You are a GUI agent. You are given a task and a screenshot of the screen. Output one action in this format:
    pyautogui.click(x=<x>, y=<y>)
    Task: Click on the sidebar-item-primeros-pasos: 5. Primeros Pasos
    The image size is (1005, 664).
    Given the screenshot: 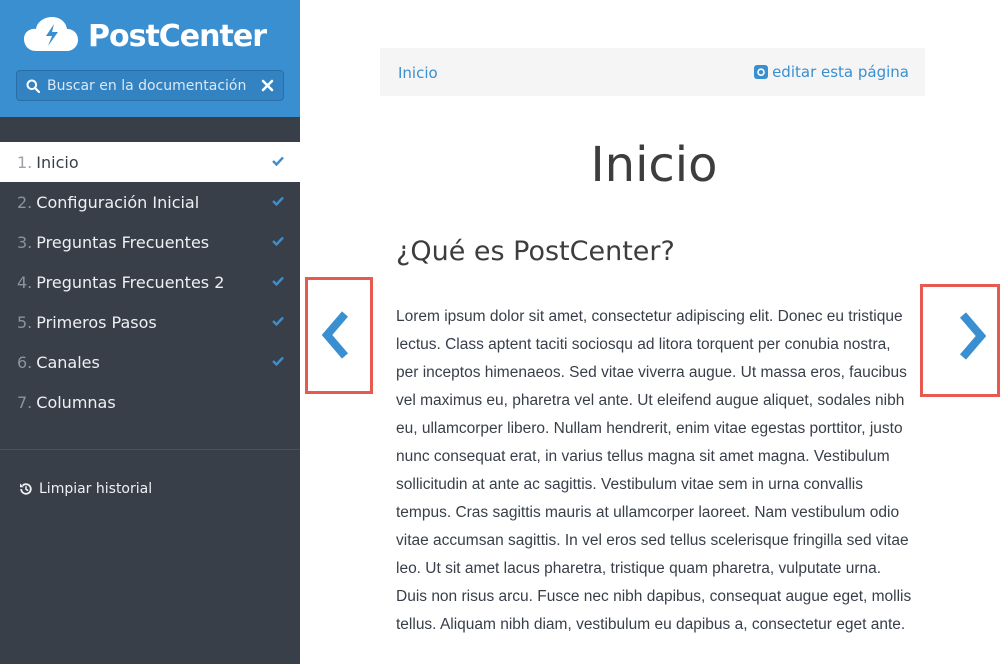 What is the action you would take?
    pyautogui.click(x=150, y=322)
    